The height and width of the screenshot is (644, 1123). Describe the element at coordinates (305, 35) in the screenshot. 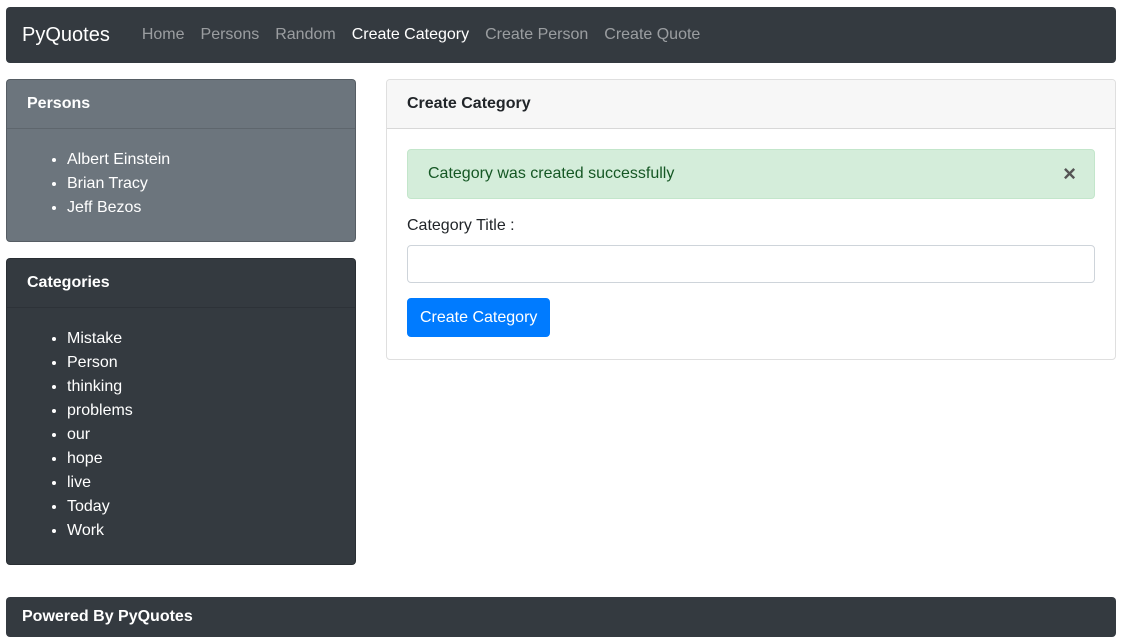

I see `nav-link-random: Random` at that location.